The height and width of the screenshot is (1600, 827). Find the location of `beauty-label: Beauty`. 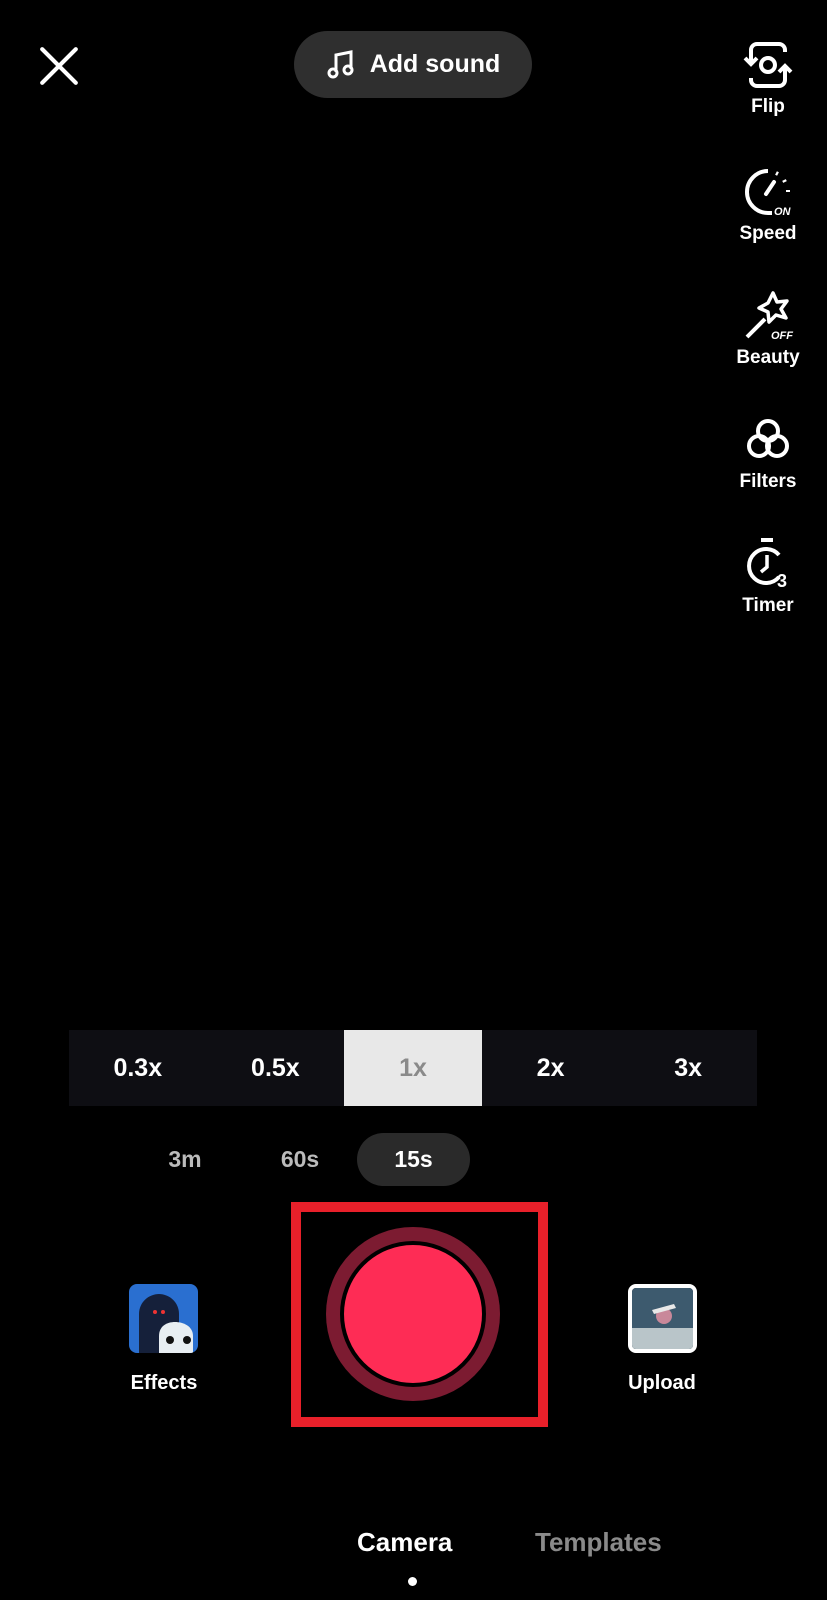

beauty-label: Beauty is located at coordinates (768, 357).